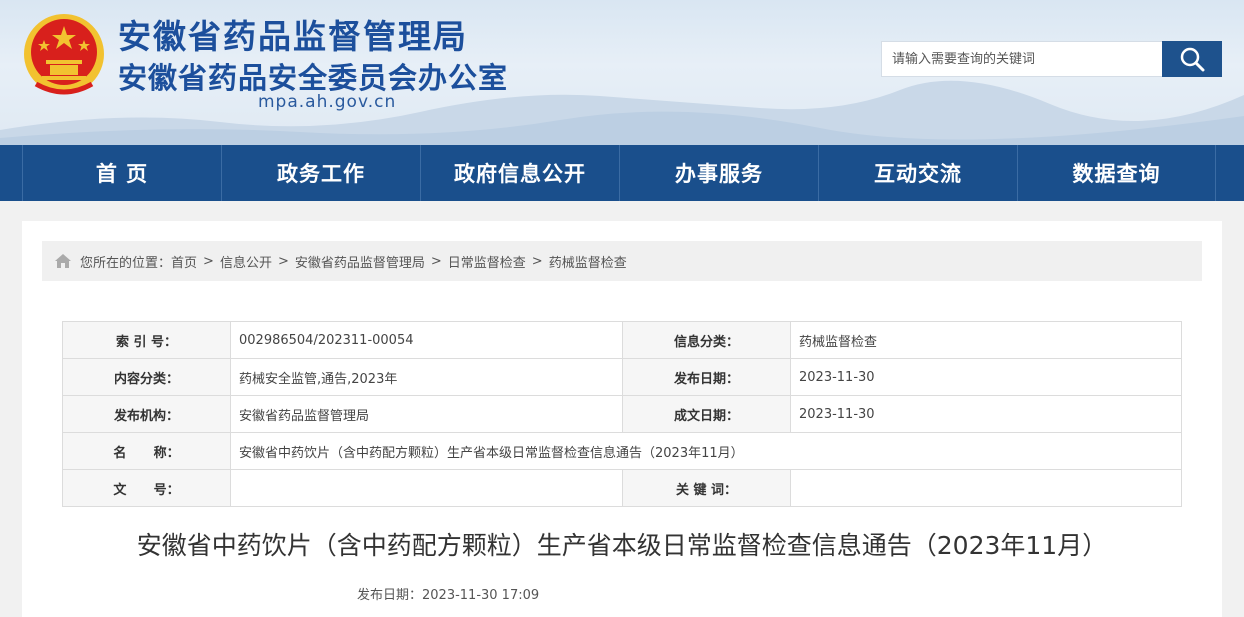 The width and height of the screenshot is (1244, 617). Describe the element at coordinates (917, 173) in the screenshot. I see `nav-item-interaction: 互动交流` at that location.